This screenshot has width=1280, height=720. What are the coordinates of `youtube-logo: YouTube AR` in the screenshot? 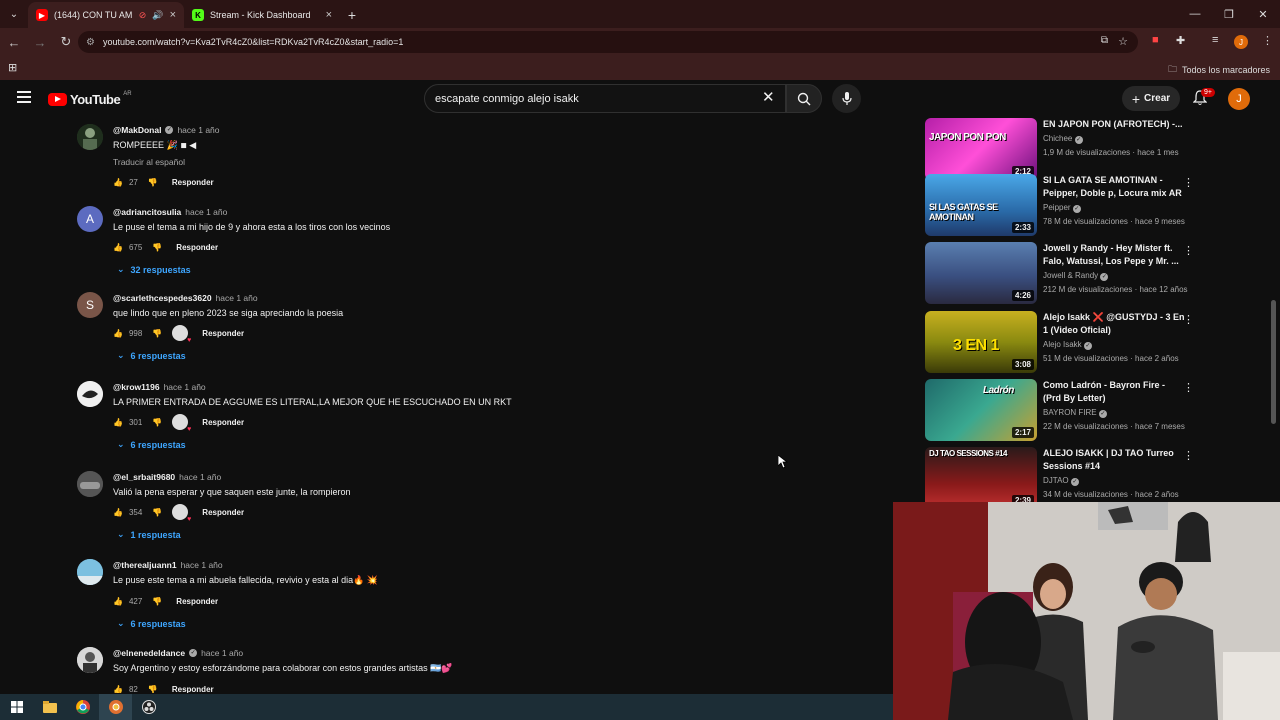 It's located at (90, 99).